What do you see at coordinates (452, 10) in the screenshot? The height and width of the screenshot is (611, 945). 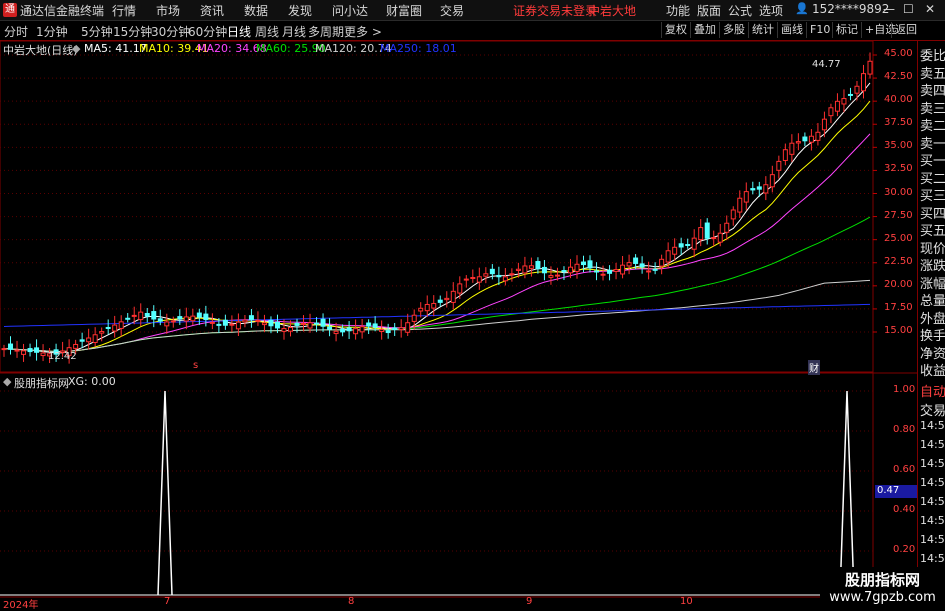 I see `menu-jiaoyi: 交易` at bounding box center [452, 10].